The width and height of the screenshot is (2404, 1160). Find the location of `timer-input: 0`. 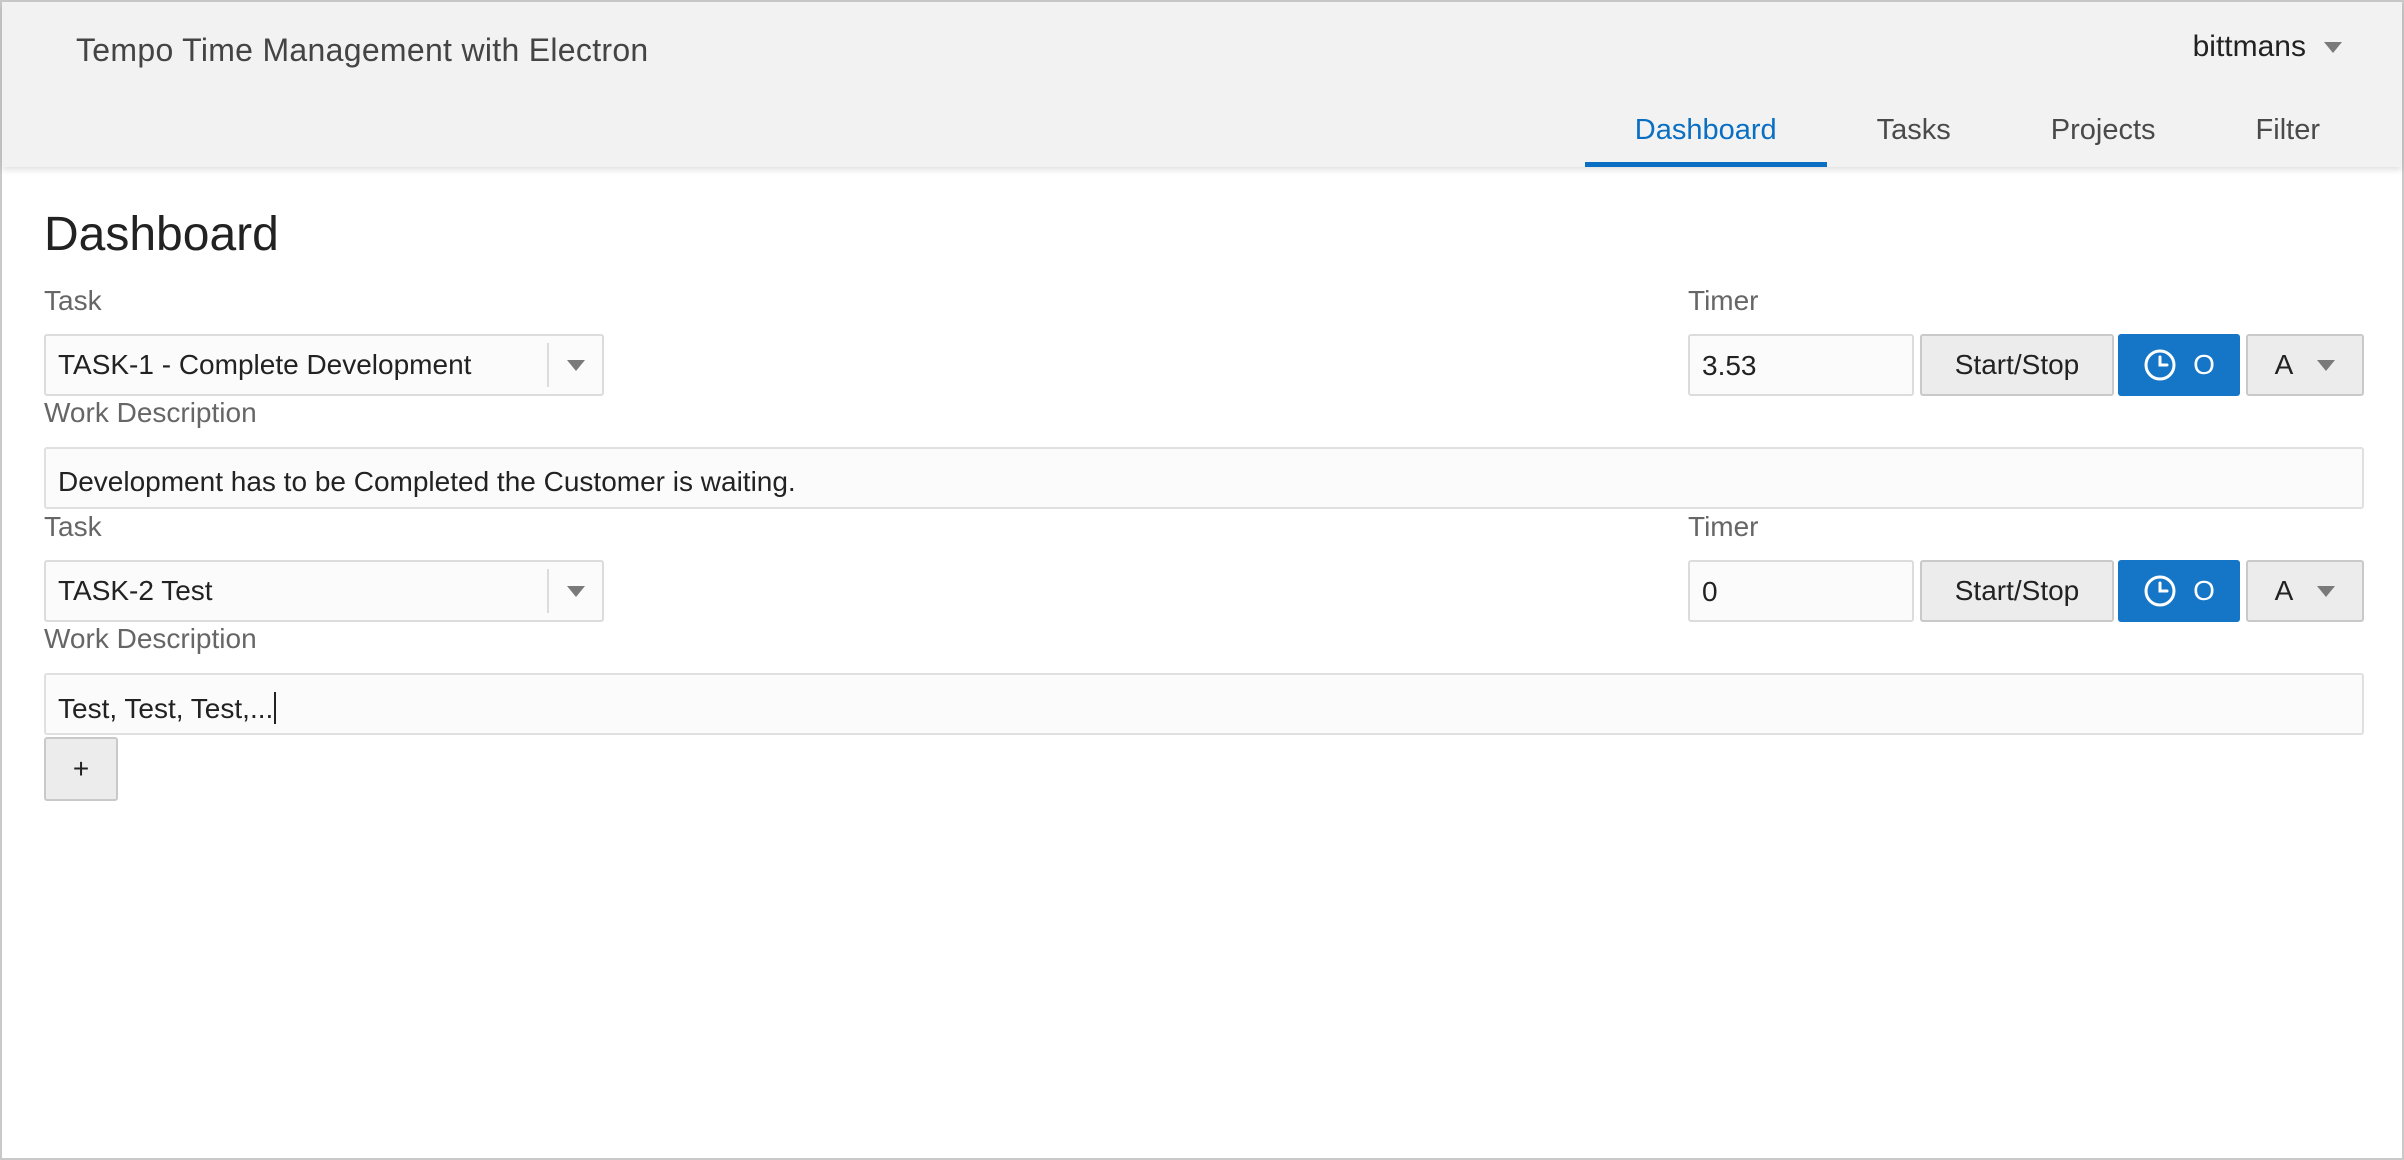

timer-input: 0 is located at coordinates (1801, 591).